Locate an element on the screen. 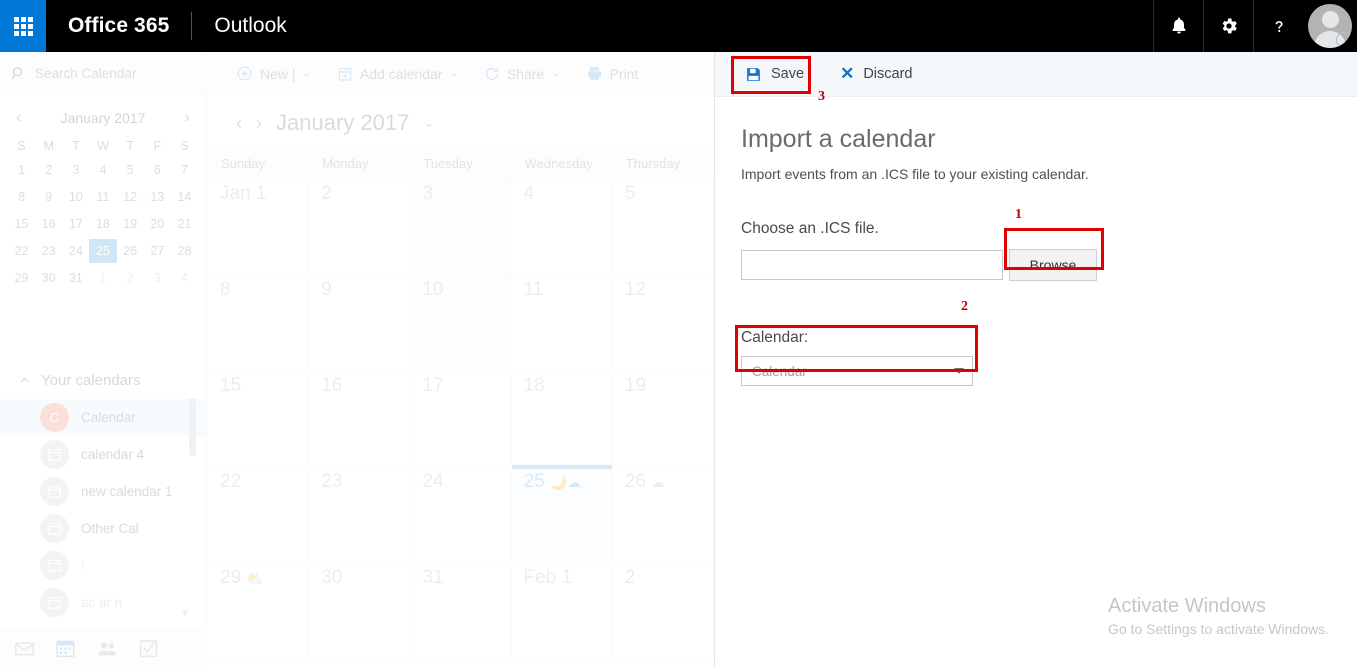 This screenshot has width=1357, height=667. toolbar-item-label: New | is located at coordinates (278, 73).